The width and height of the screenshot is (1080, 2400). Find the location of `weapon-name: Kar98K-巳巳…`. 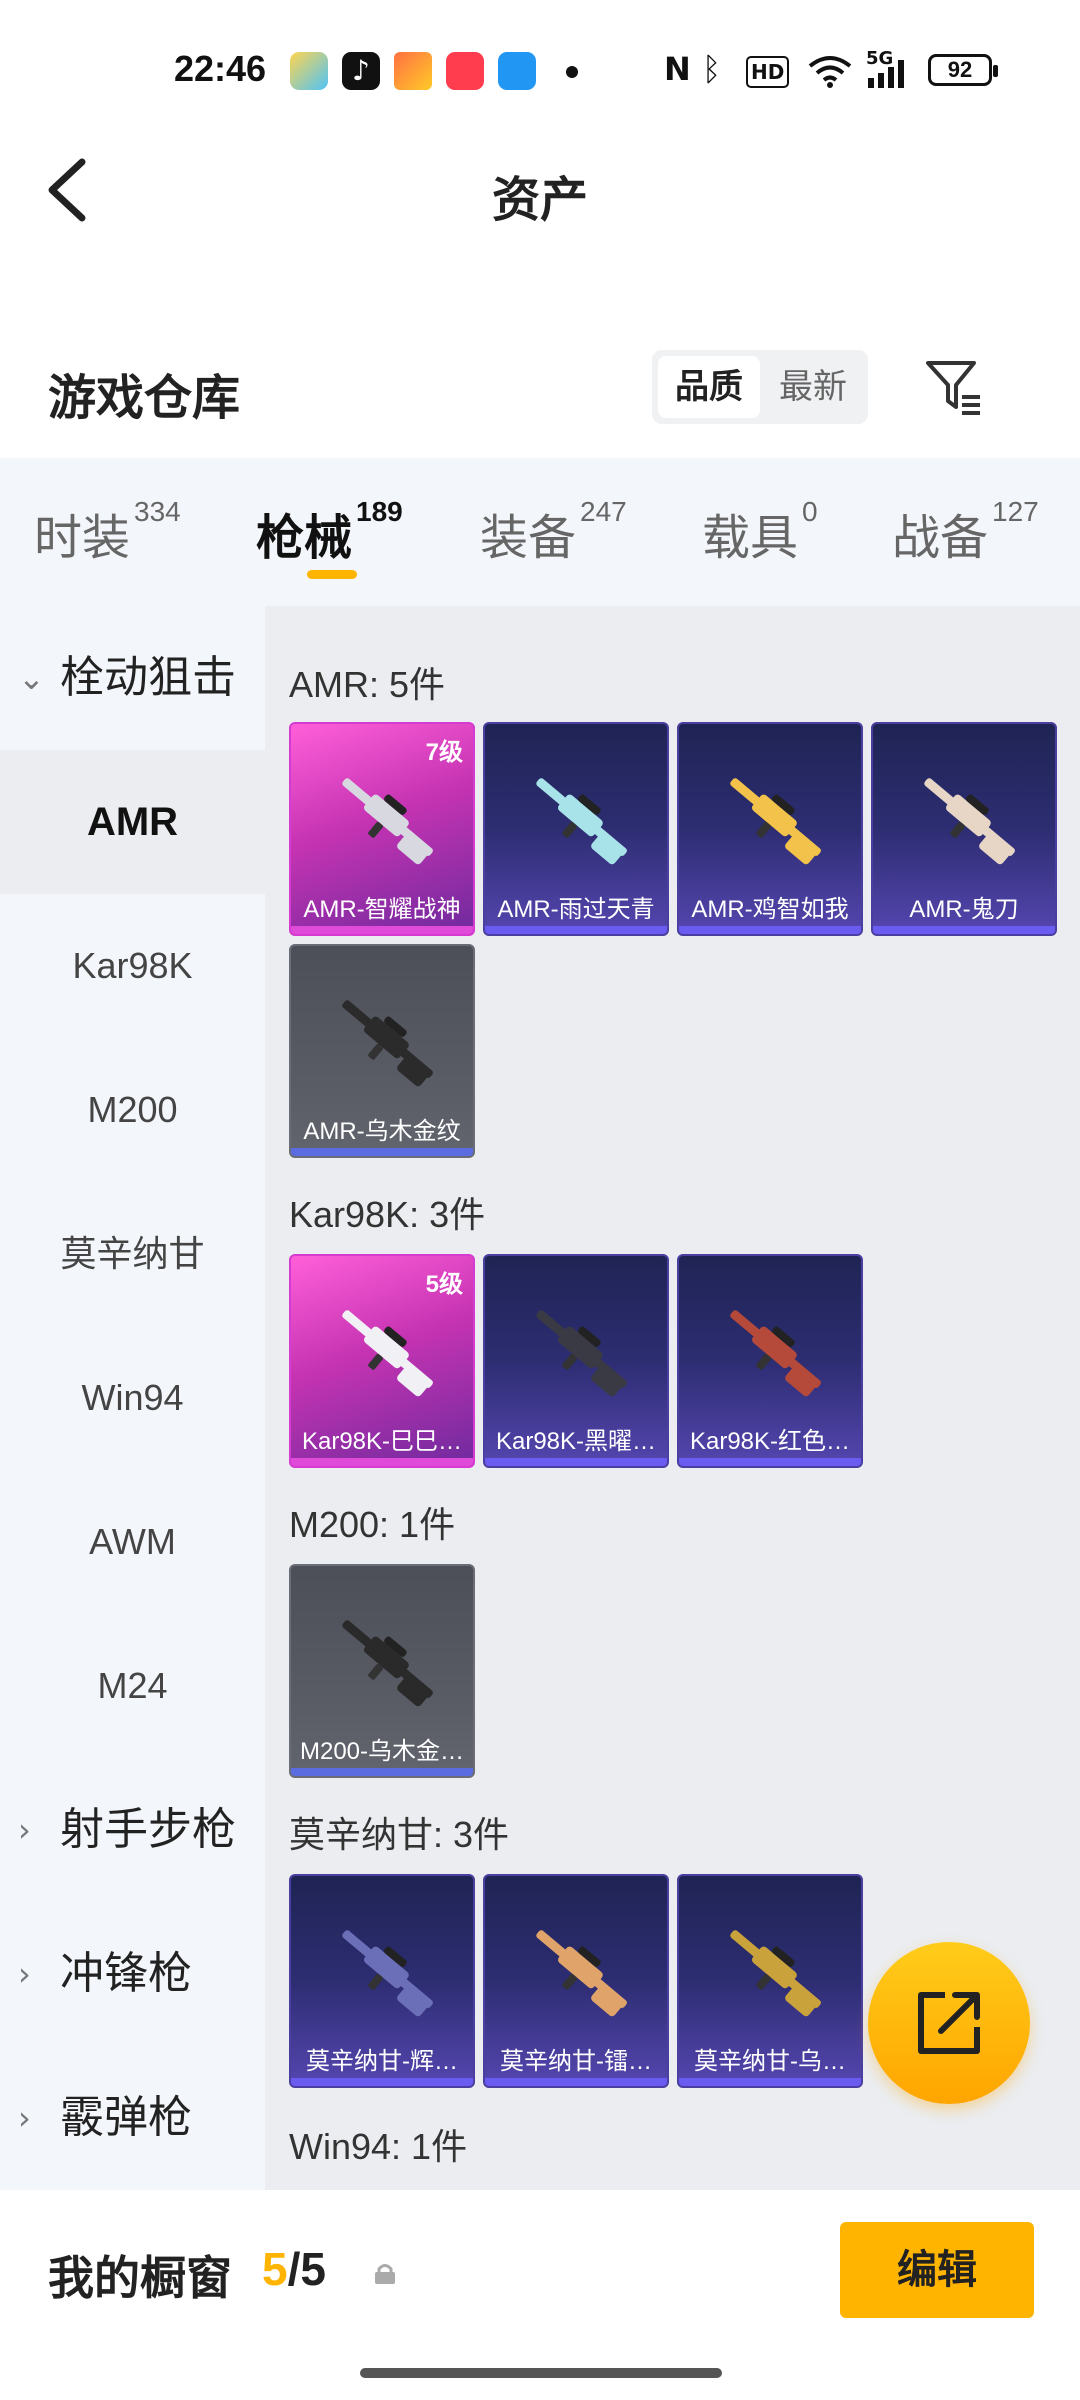

weapon-name: Kar98K-巳巳… is located at coordinates (382, 1441).